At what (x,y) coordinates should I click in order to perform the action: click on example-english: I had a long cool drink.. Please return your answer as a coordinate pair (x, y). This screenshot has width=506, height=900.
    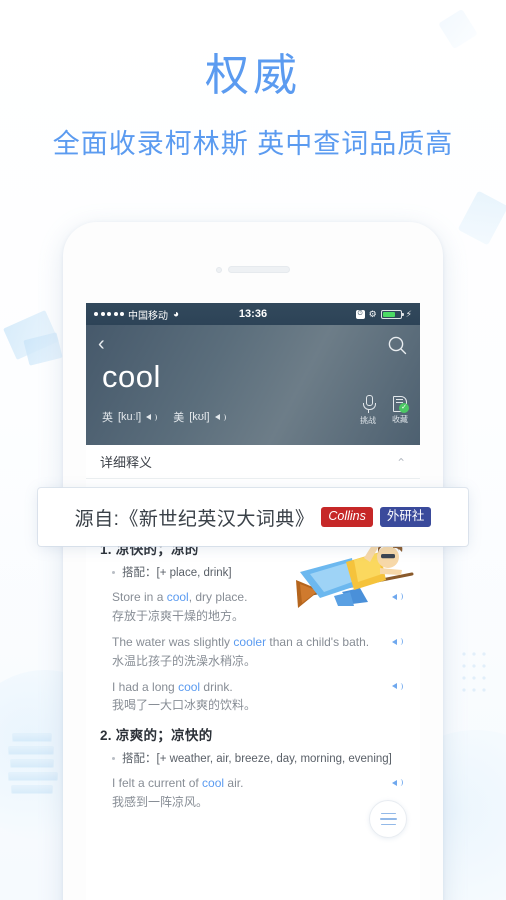
    Looking at the image, I should click on (244, 687).